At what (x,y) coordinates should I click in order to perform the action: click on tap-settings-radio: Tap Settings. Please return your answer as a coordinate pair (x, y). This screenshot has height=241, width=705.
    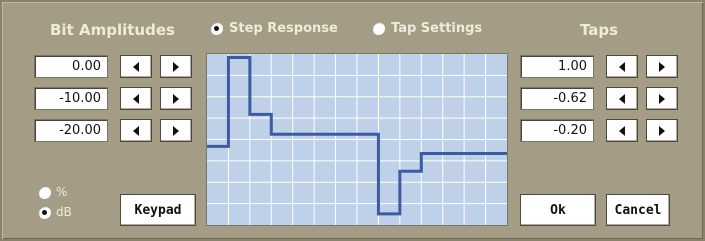
    Looking at the image, I should click on (427, 28).